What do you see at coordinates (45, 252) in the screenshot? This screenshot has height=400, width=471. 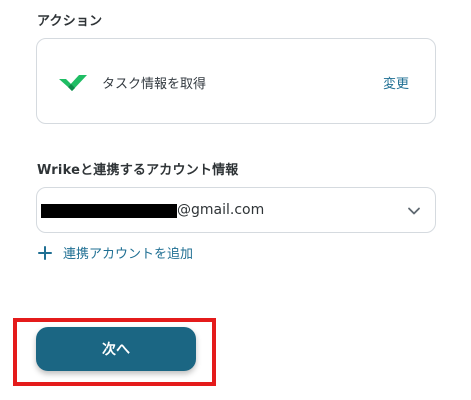 I see `plus-icon` at bounding box center [45, 252].